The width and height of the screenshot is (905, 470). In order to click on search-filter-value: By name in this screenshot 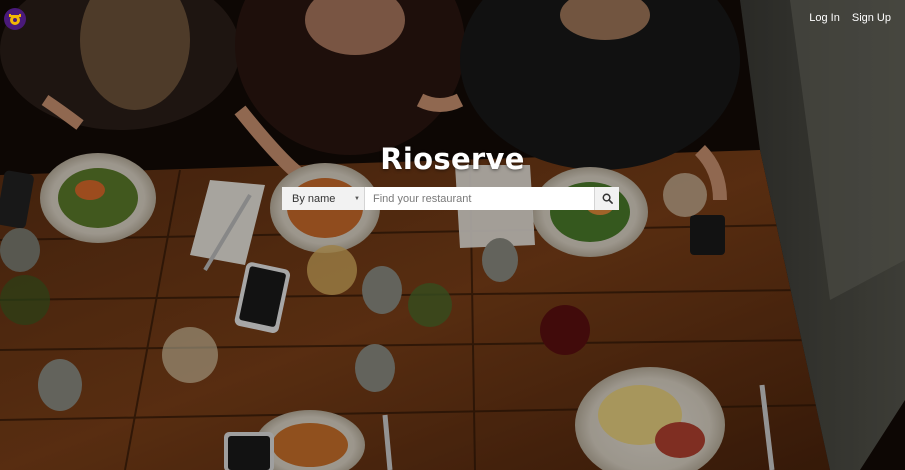, I will do `click(314, 198)`.